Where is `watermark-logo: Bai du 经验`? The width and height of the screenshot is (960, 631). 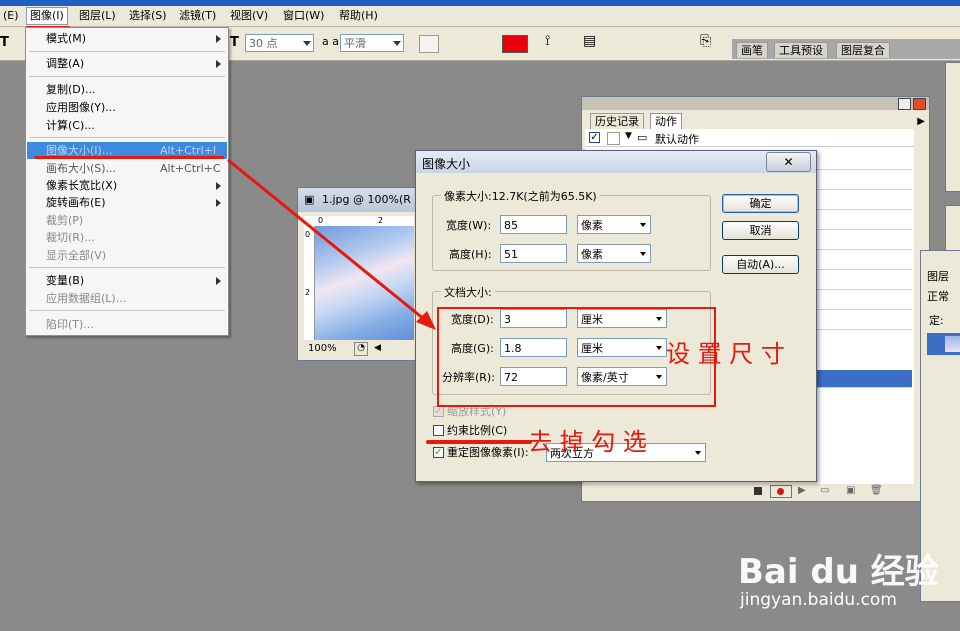
watermark-logo: Bai du 经验 is located at coordinates (838, 572).